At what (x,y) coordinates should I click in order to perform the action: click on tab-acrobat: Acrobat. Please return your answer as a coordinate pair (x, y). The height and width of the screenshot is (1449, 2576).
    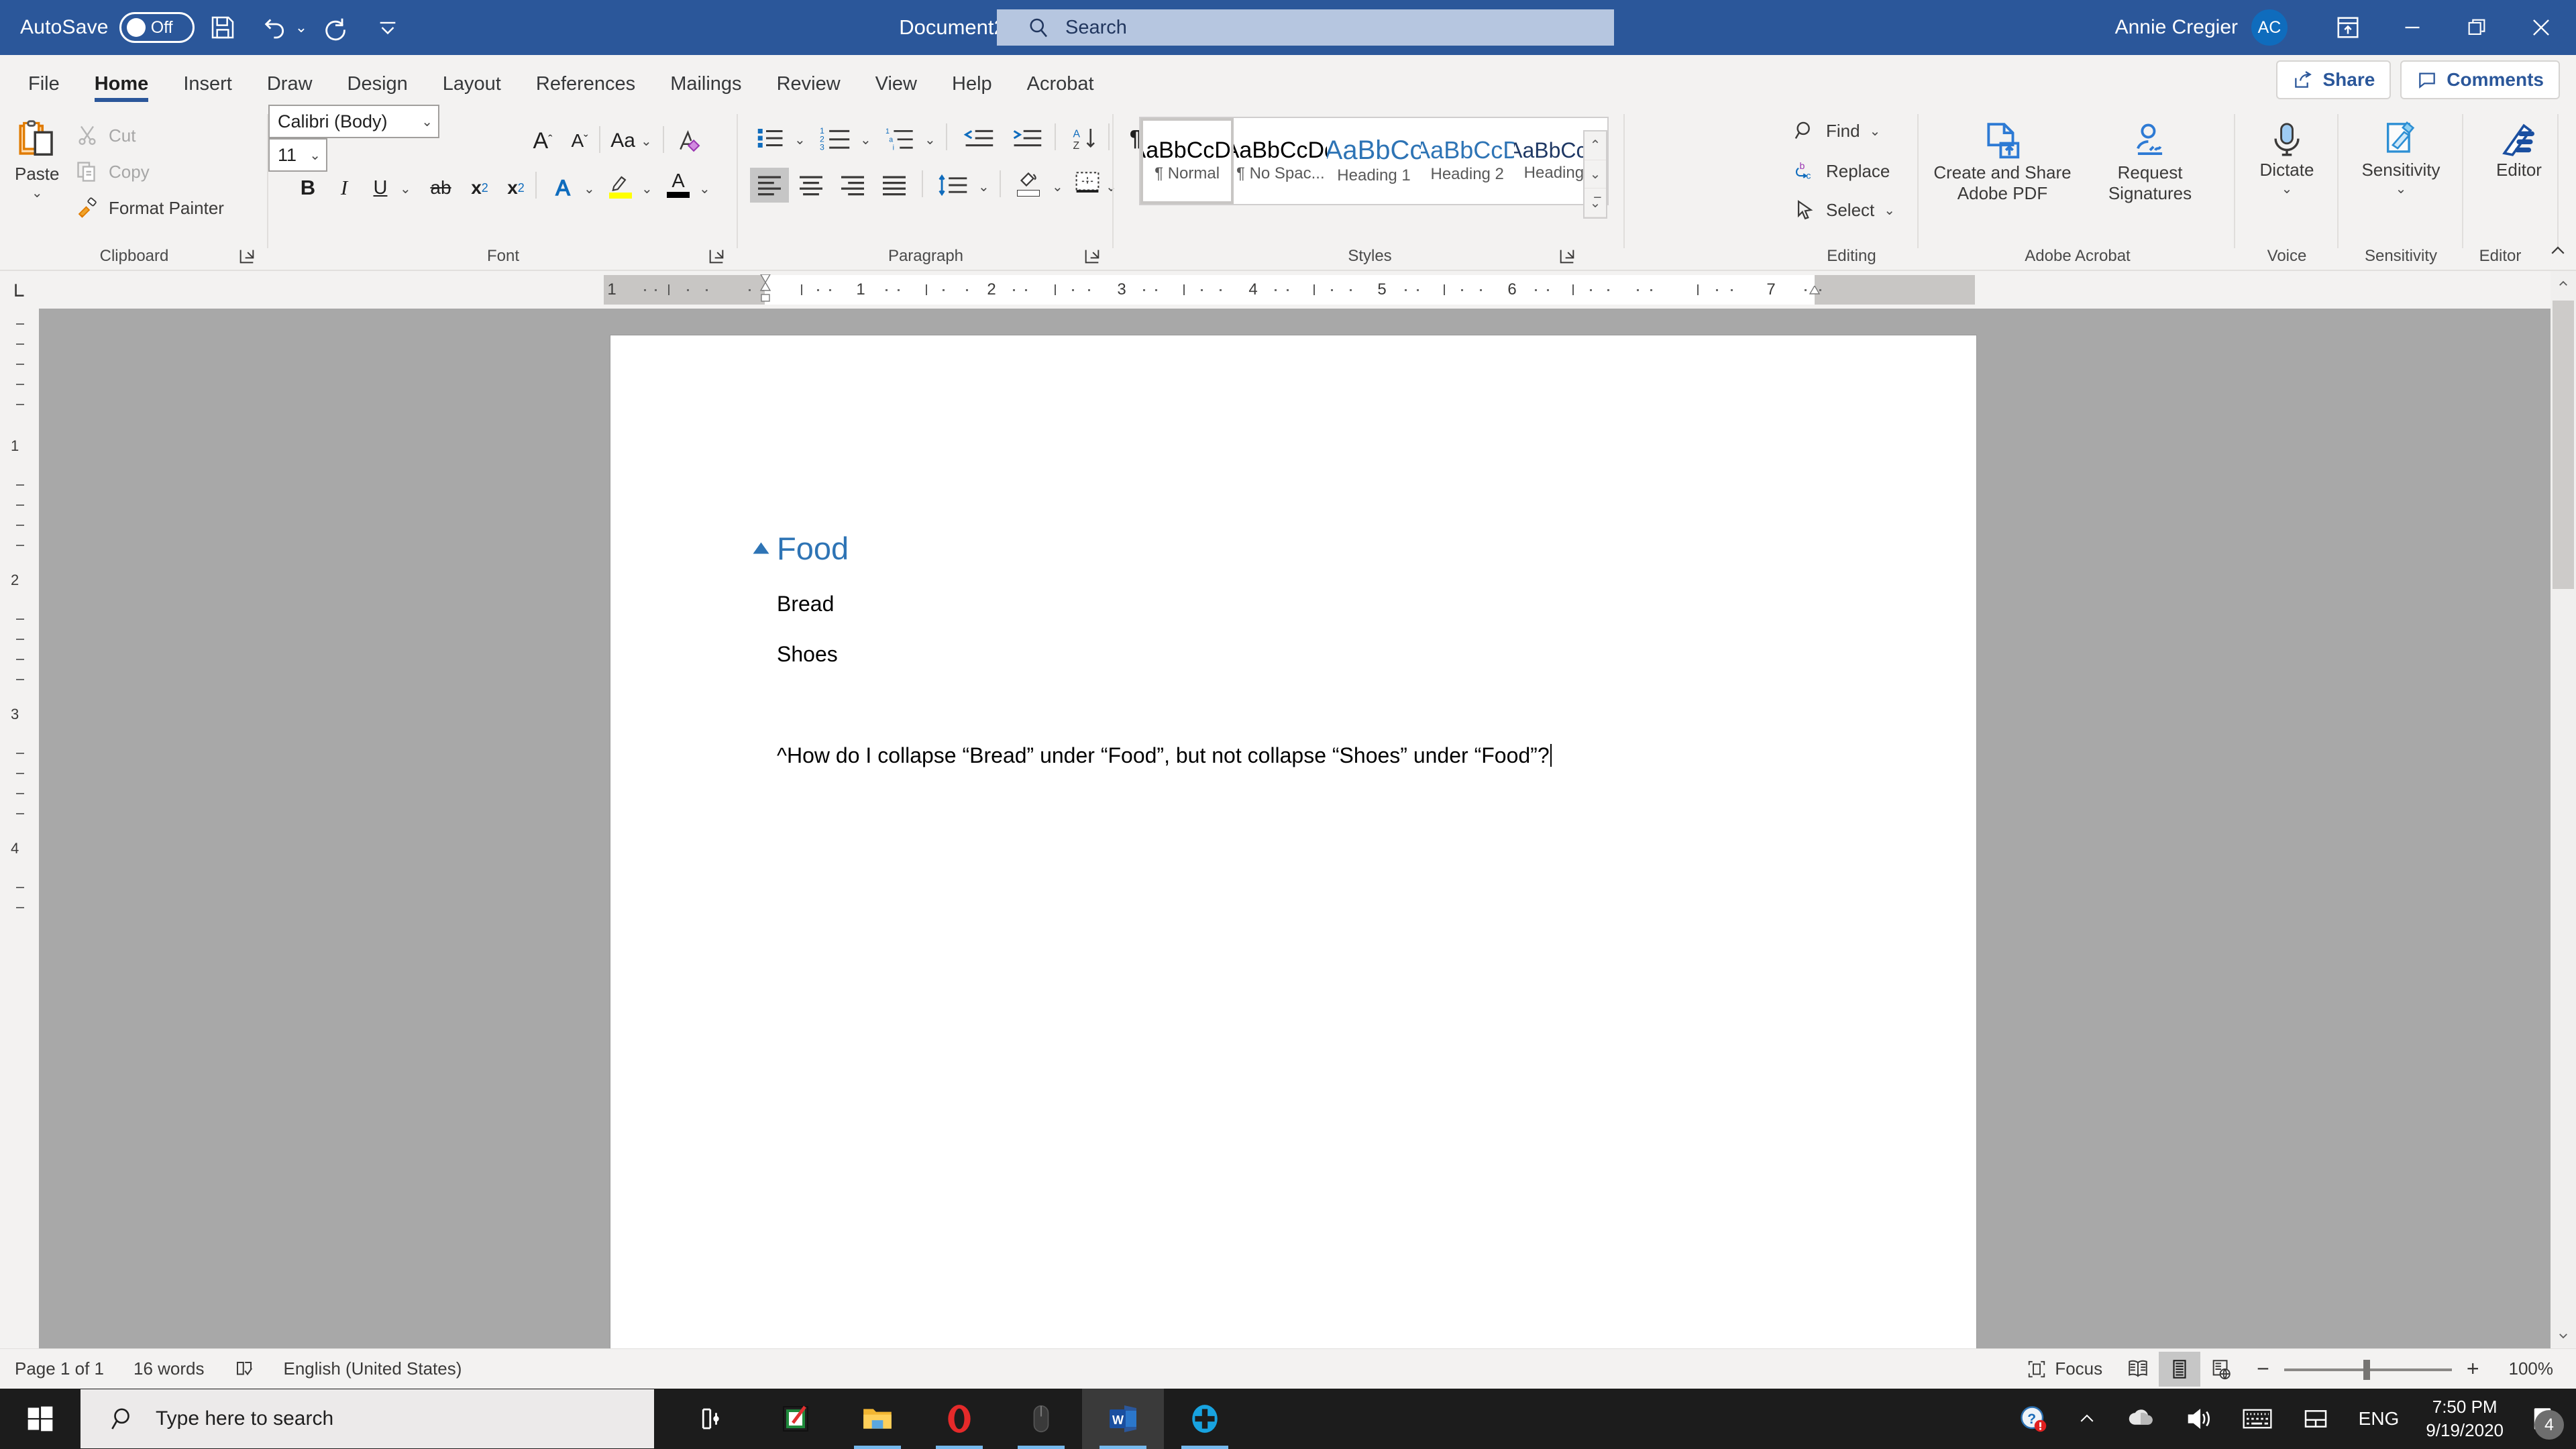
    Looking at the image, I should click on (1061, 89).